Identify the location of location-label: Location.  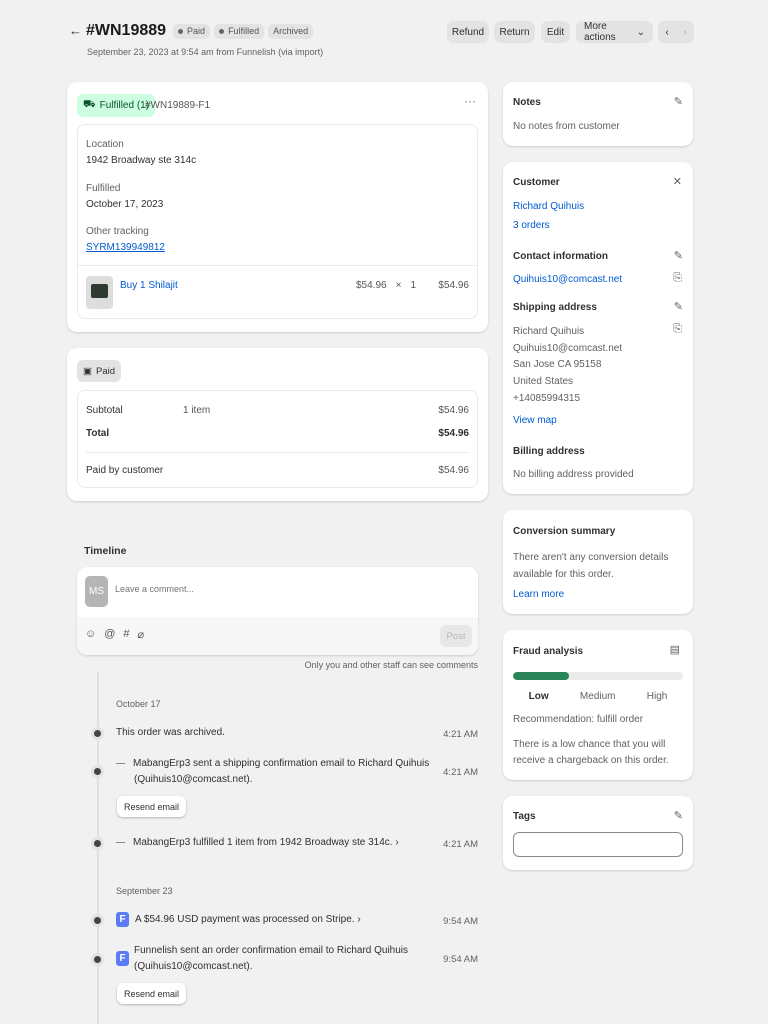
(105, 144).